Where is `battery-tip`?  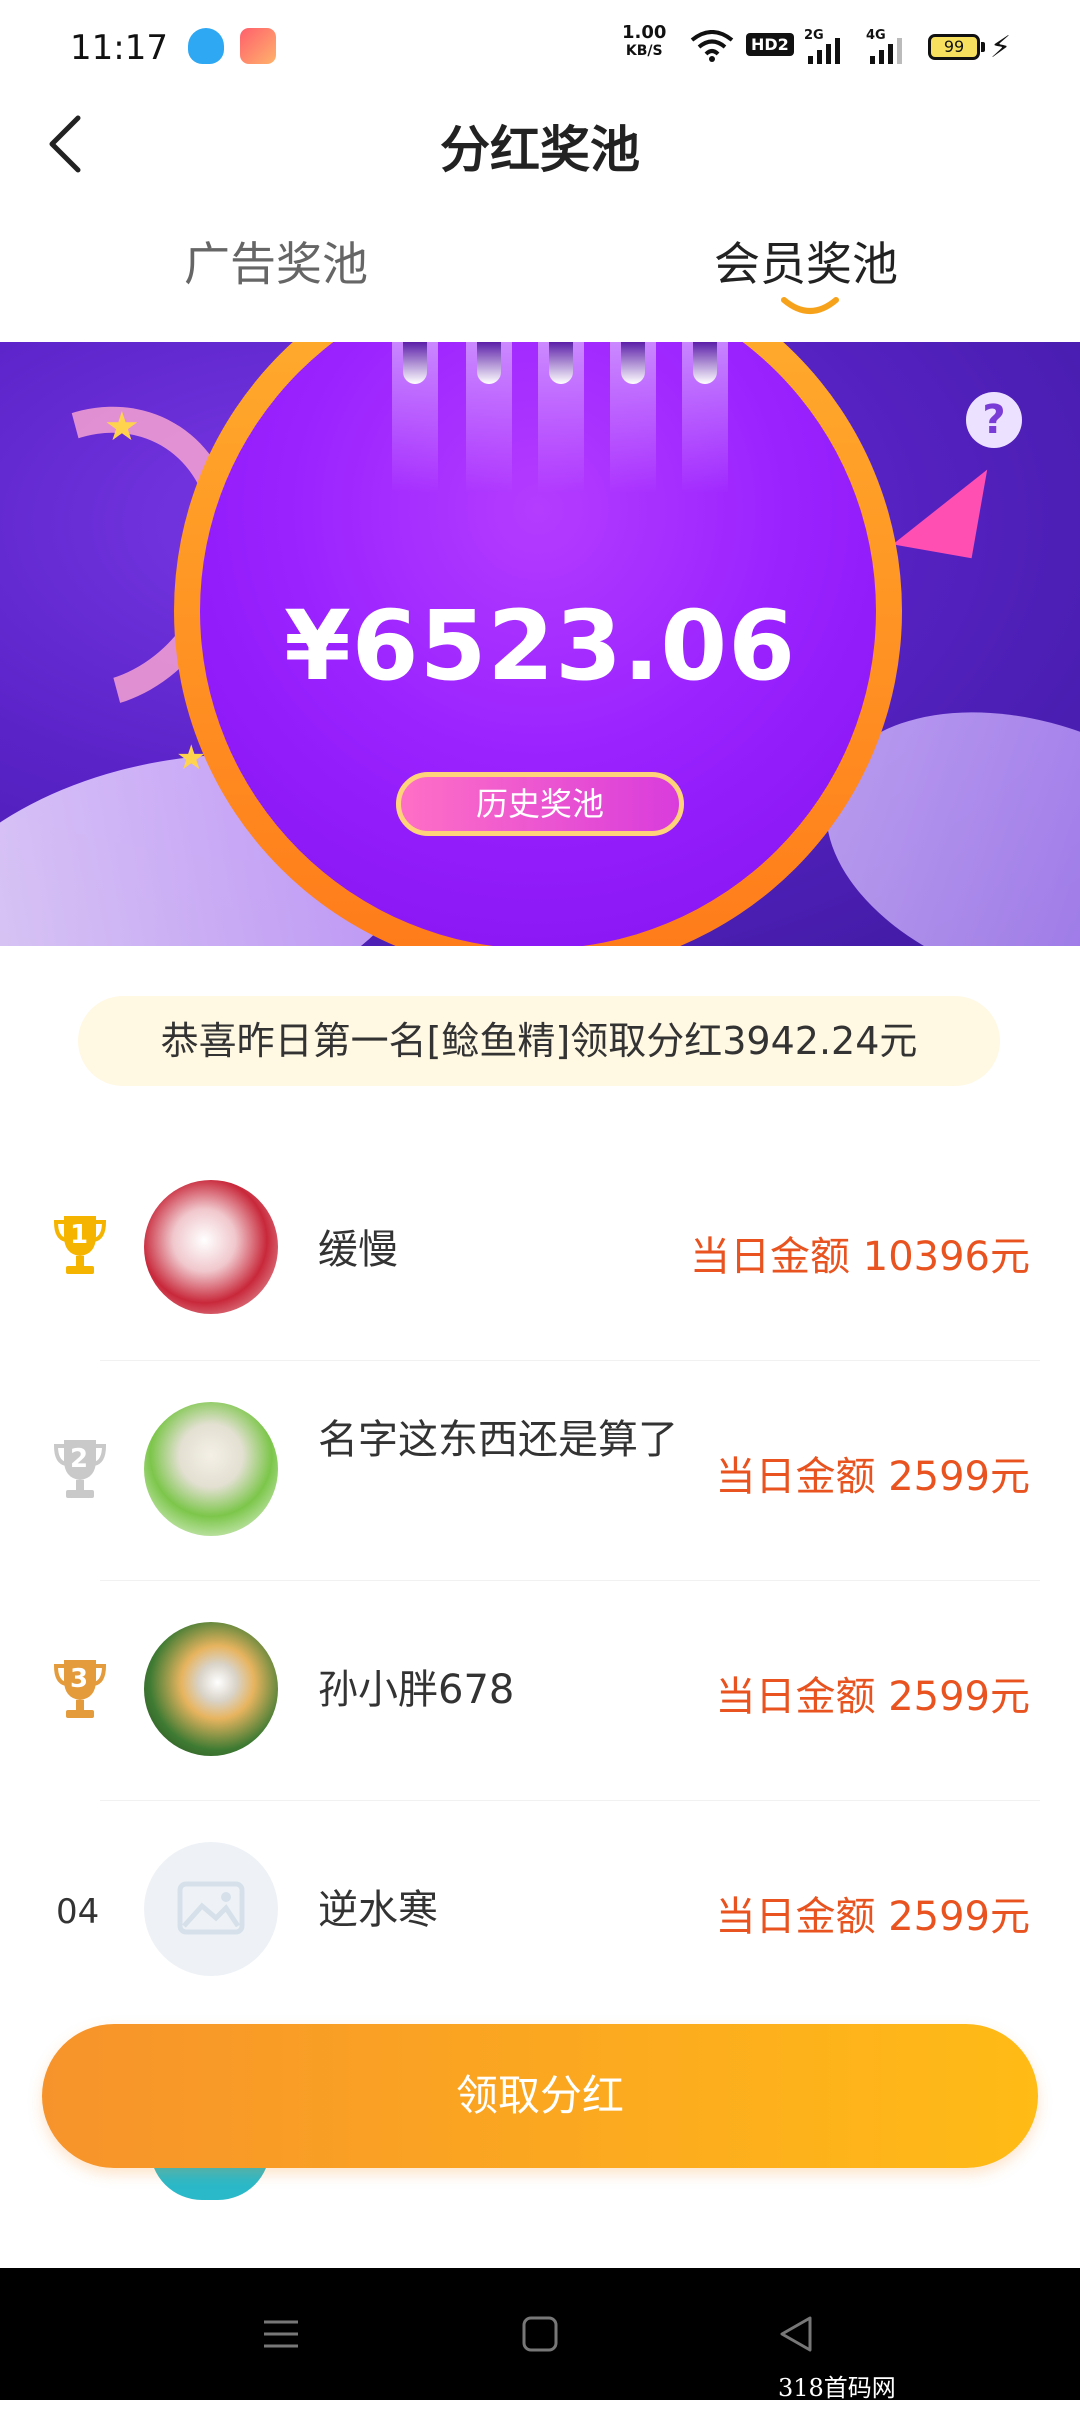
battery-tip is located at coordinates (983, 47).